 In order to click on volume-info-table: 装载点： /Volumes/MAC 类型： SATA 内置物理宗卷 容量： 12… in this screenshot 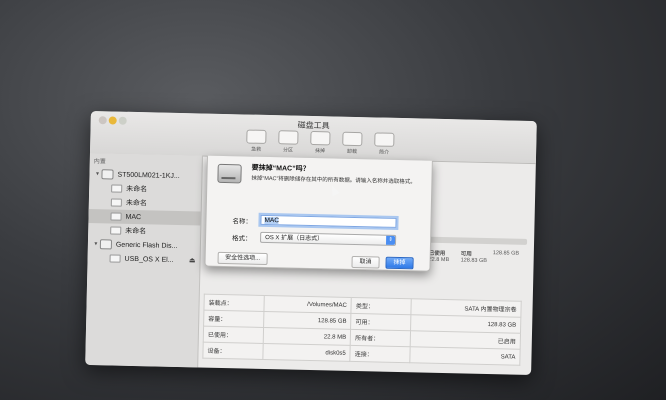, I will do `click(362, 329)`.